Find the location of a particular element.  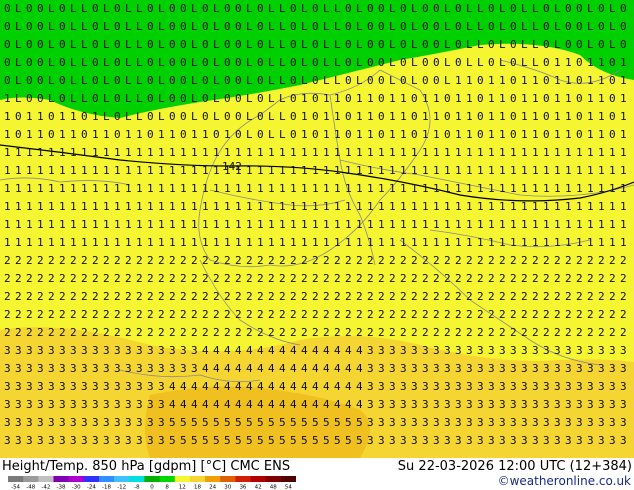

colorbar-swatch is located at coordinates (167, 479).